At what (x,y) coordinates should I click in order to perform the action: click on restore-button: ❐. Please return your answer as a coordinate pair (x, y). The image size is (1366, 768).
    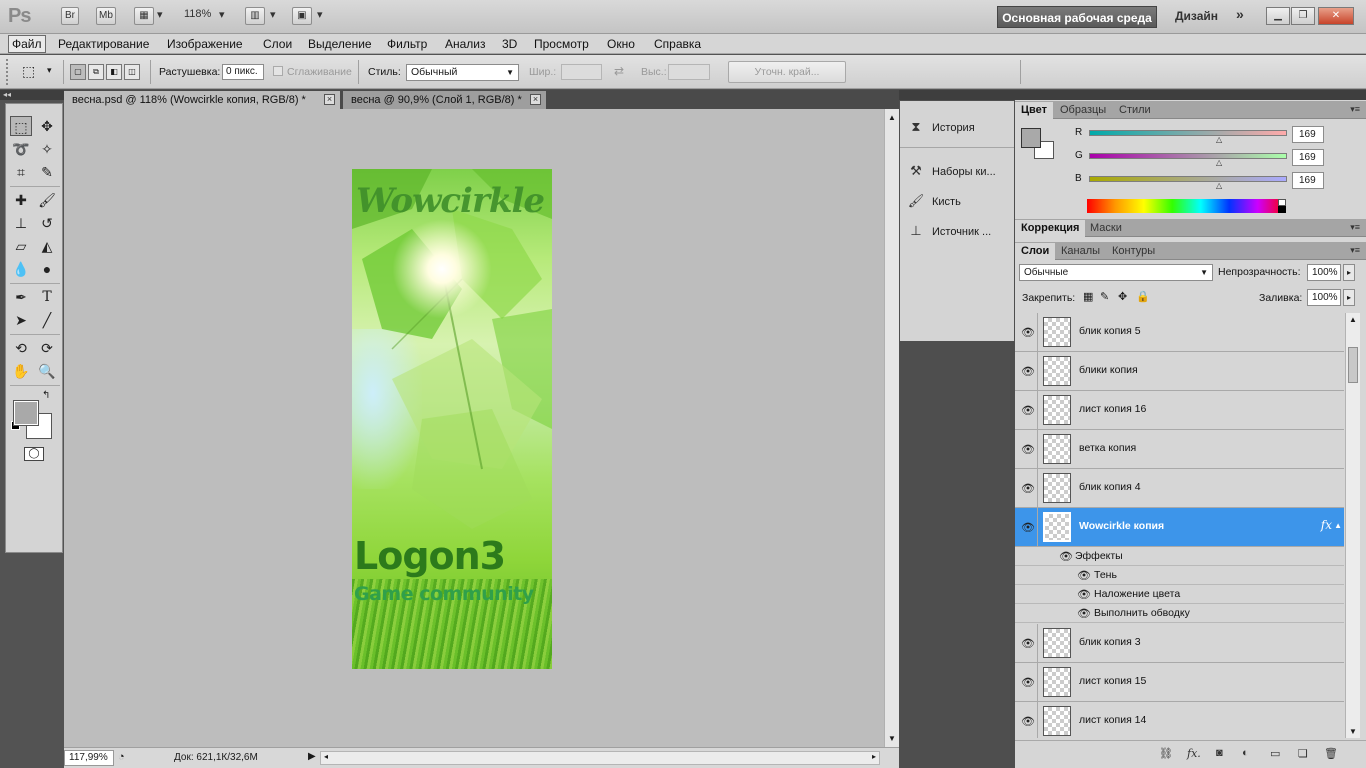
    Looking at the image, I should click on (1303, 16).